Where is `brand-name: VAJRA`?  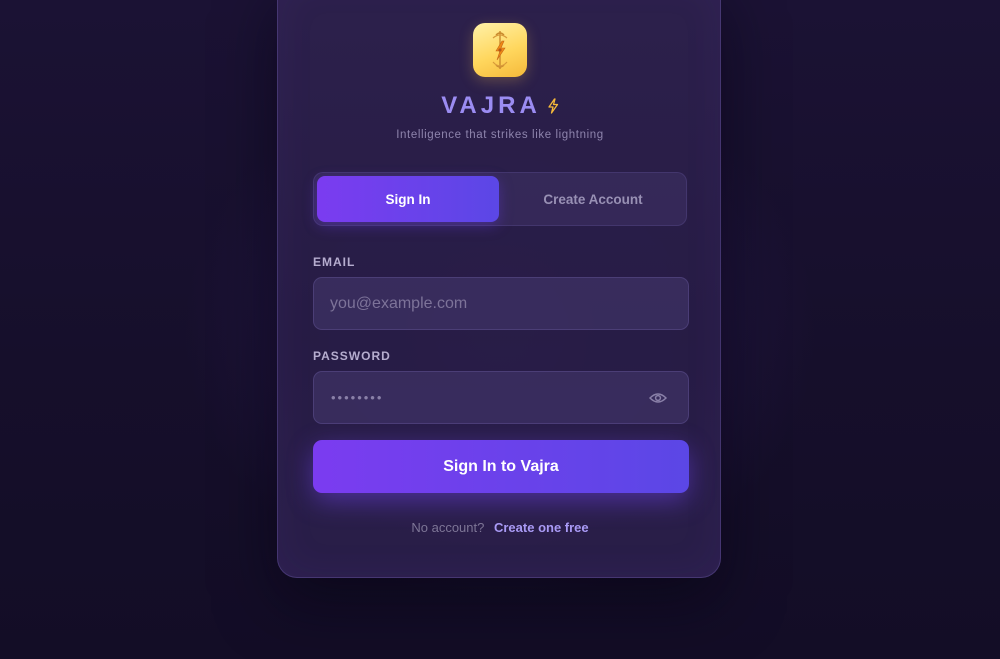
brand-name: VAJRA is located at coordinates (491, 105).